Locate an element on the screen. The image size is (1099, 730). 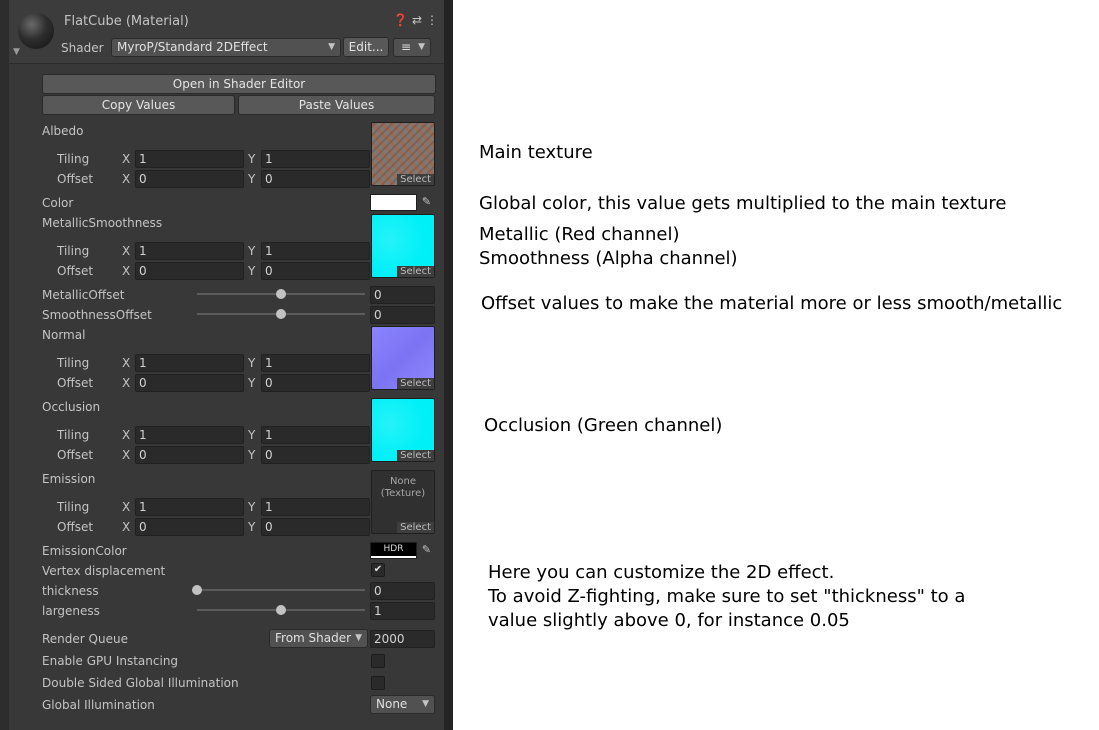
note-effect-line-1: Here you can customize the 2D effect. is located at coordinates (661, 572).